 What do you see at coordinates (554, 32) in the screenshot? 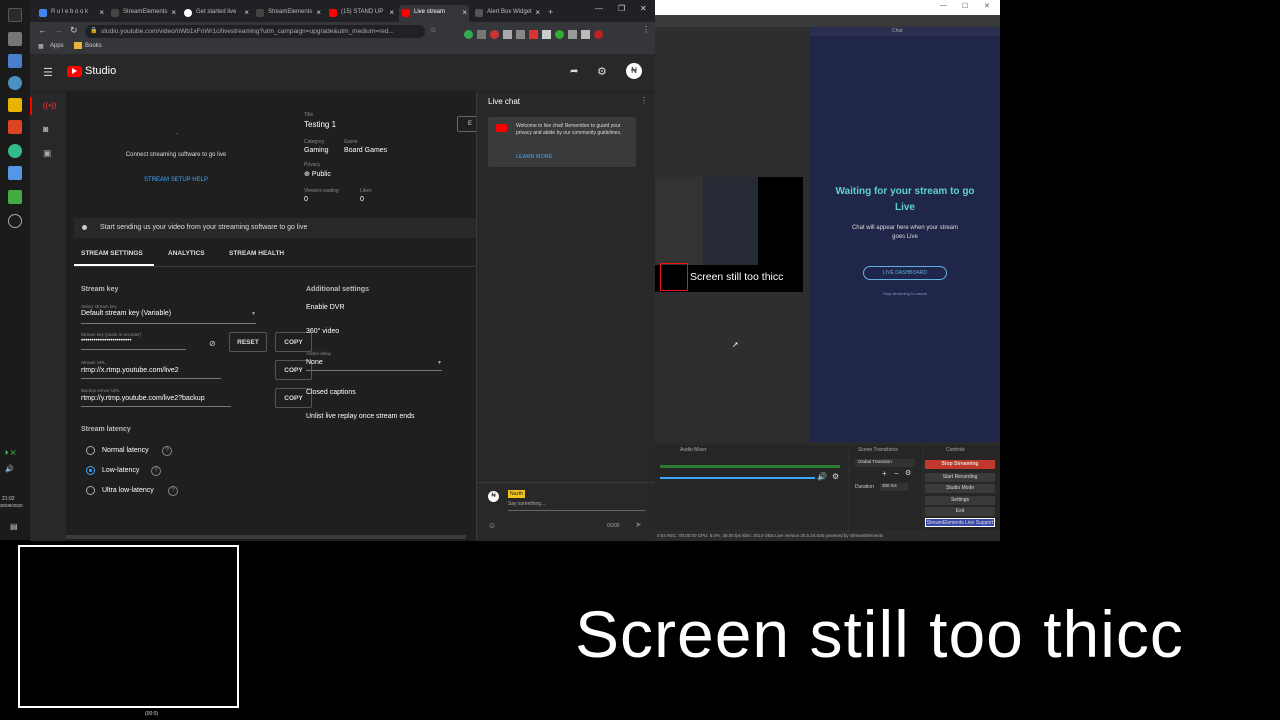
I see `extension-icons` at bounding box center [554, 32].